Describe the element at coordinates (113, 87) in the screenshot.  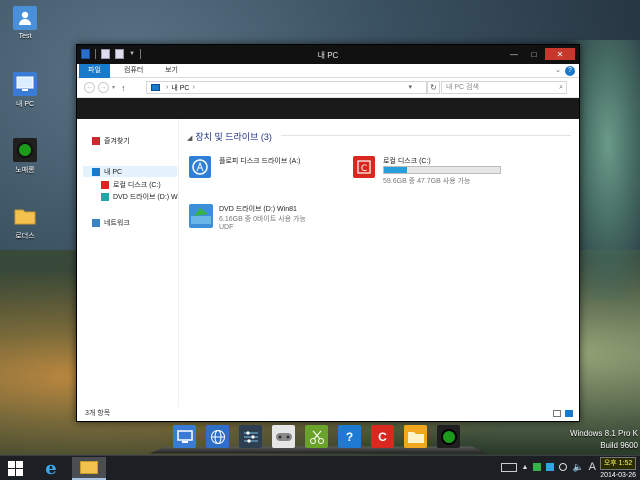
I see `recent-locations-icon: ▾` at that location.